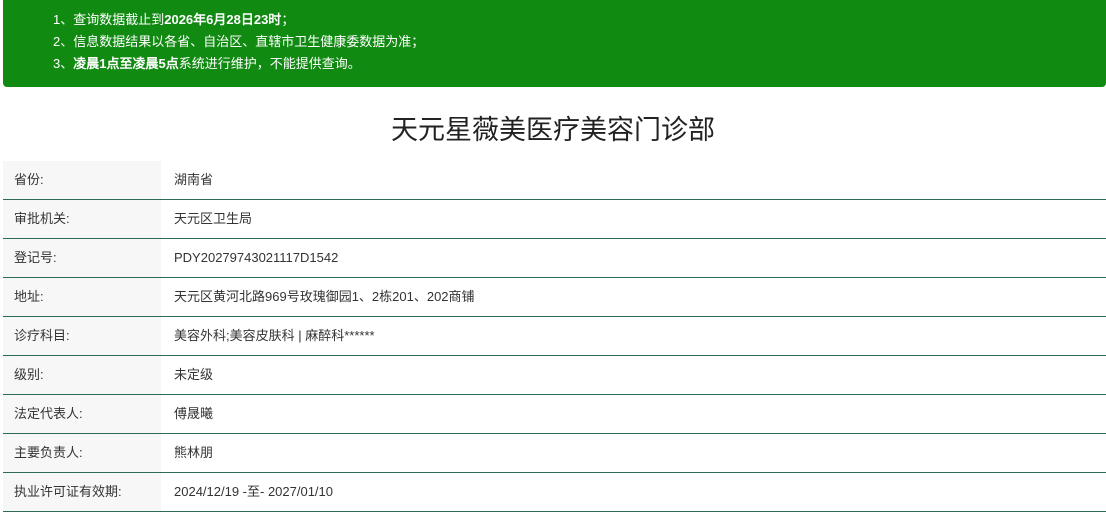 The image size is (1106, 515). Describe the element at coordinates (554, 180) in the screenshot. I see `detail-row-province: 省份: 湖南省` at that location.